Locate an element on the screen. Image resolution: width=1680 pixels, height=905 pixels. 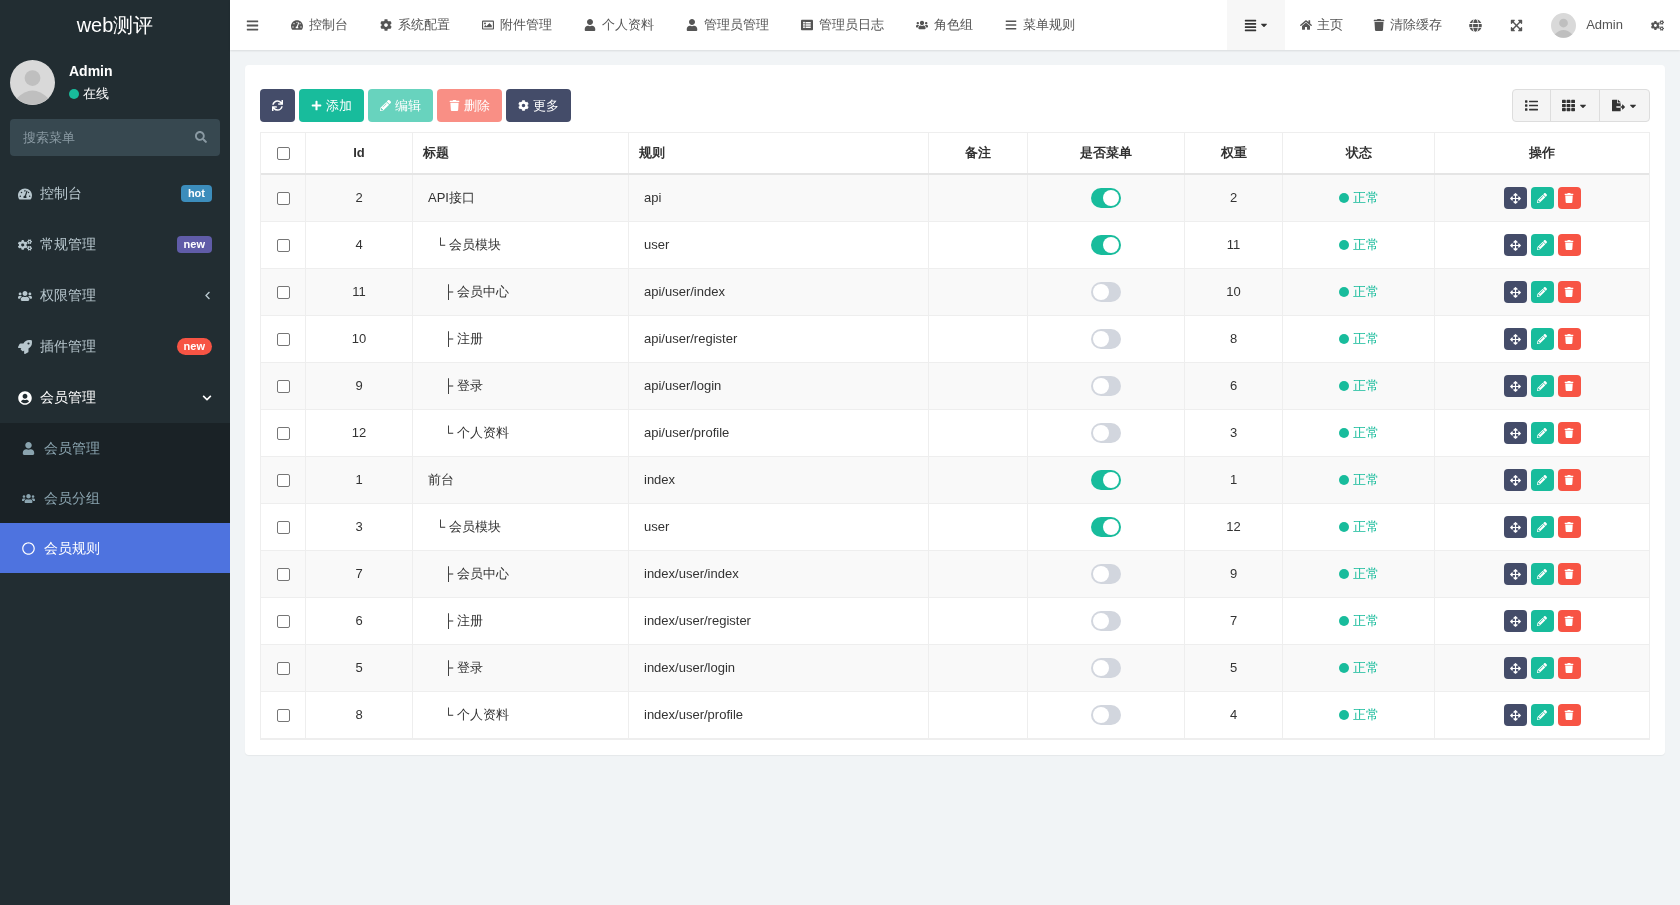
nav-link: 主页 is located at coordinates (1322, 25).